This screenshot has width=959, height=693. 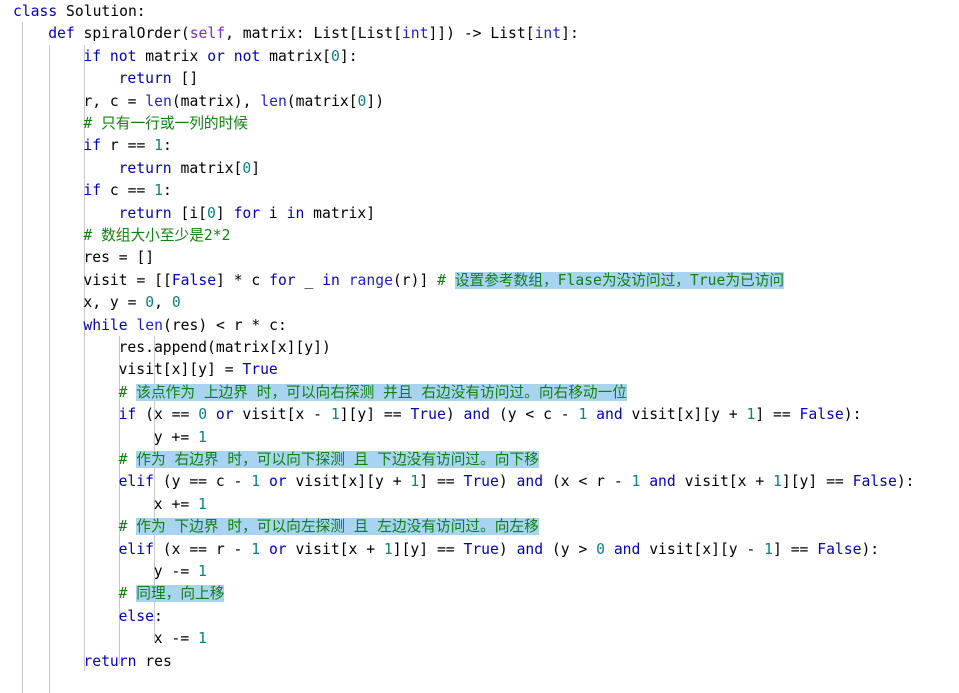 What do you see at coordinates (479, 102) in the screenshot?
I see `code-line: r, c = len(matrix), len(matrix[0])` at bounding box center [479, 102].